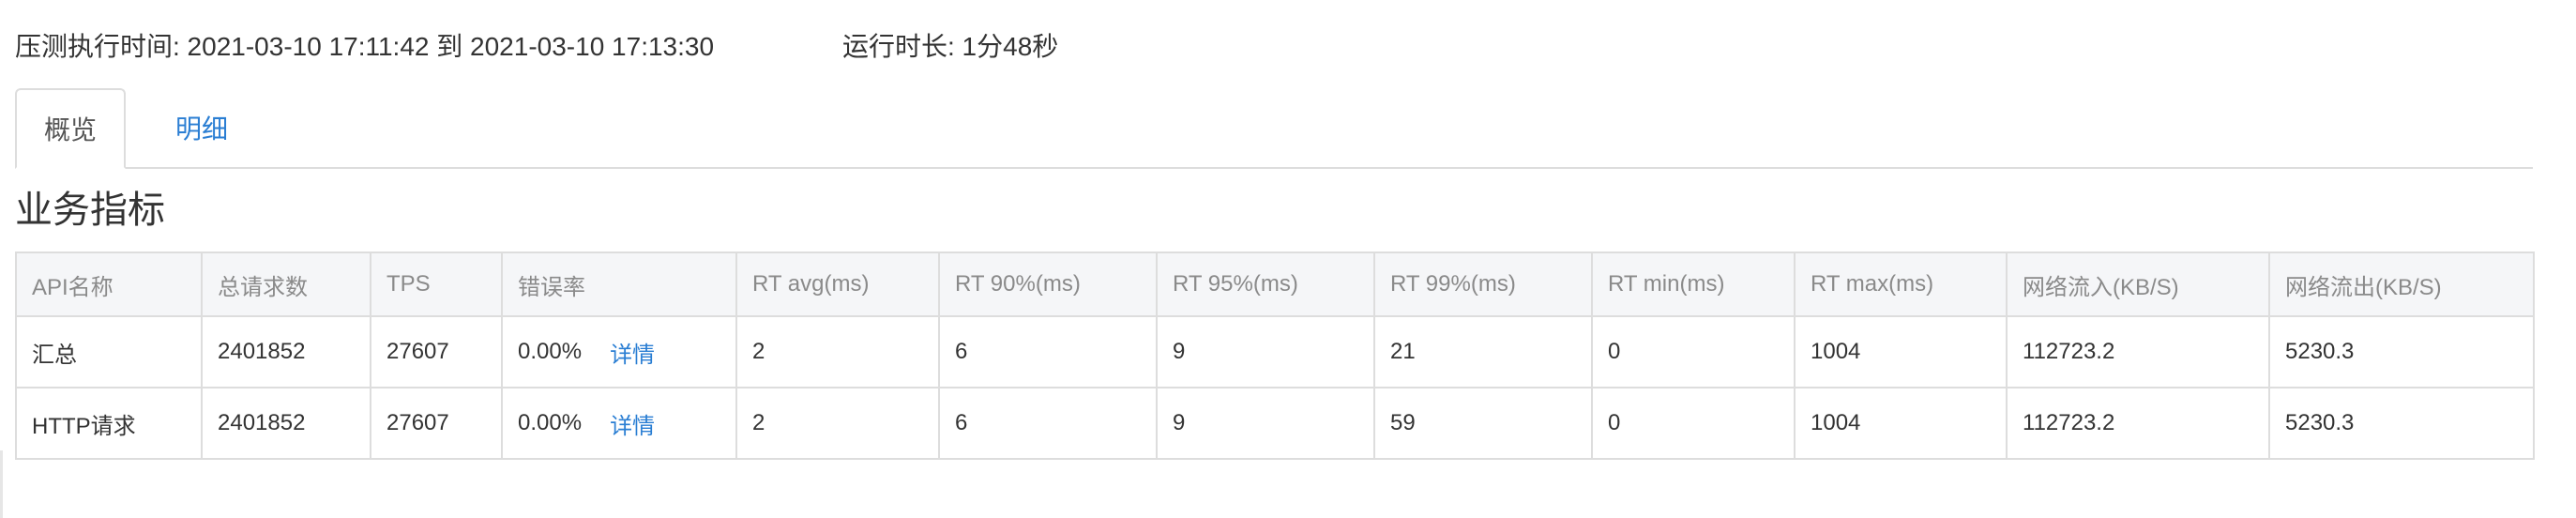 Image resolution: width=2576 pixels, height=518 pixels. I want to click on col-net-in: 网络流入(KB/S), so click(2138, 284).